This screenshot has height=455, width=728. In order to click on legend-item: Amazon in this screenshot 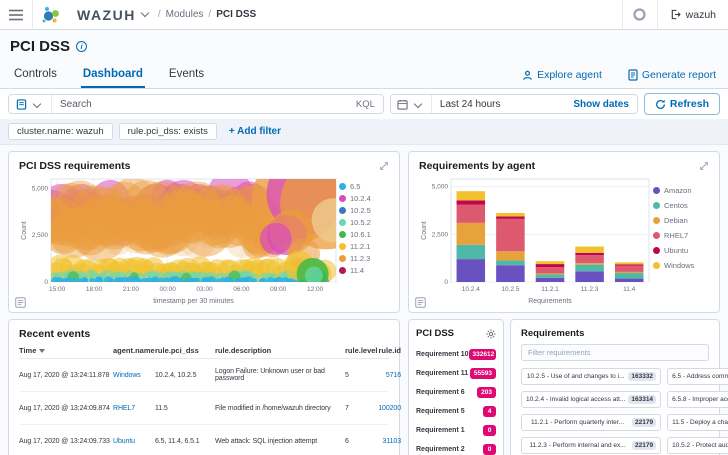, I will do `click(680, 190)`.